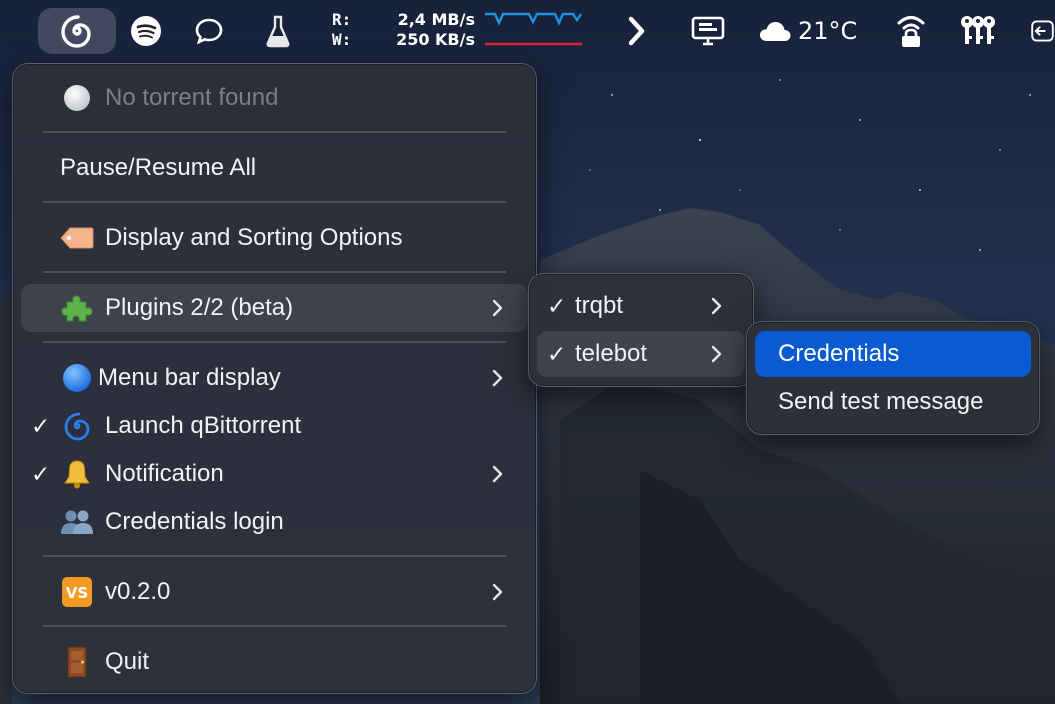  What do you see at coordinates (194, 521) in the screenshot?
I see `menu-item-label: Credentials login` at bounding box center [194, 521].